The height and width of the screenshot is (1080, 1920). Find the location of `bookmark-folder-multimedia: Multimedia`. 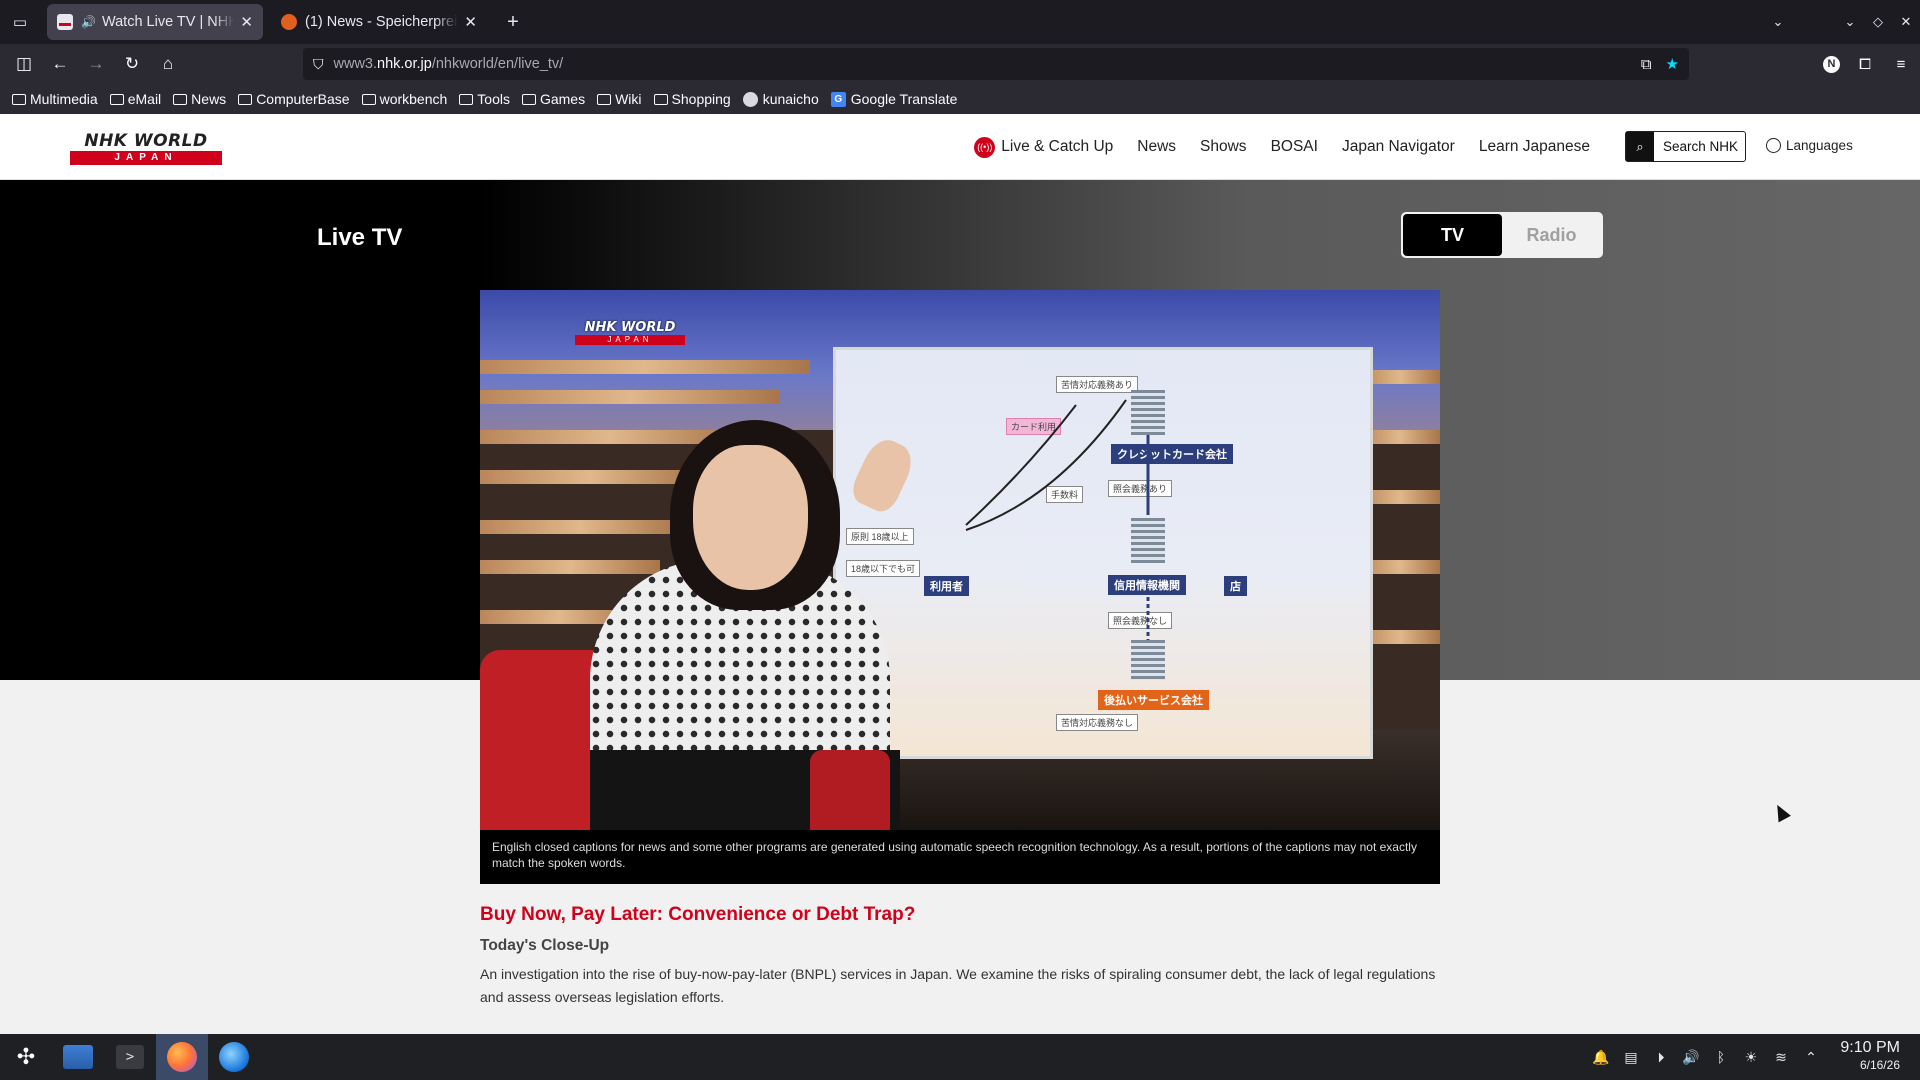

bookmark-folder-multimedia: Multimedia is located at coordinates (55, 99).